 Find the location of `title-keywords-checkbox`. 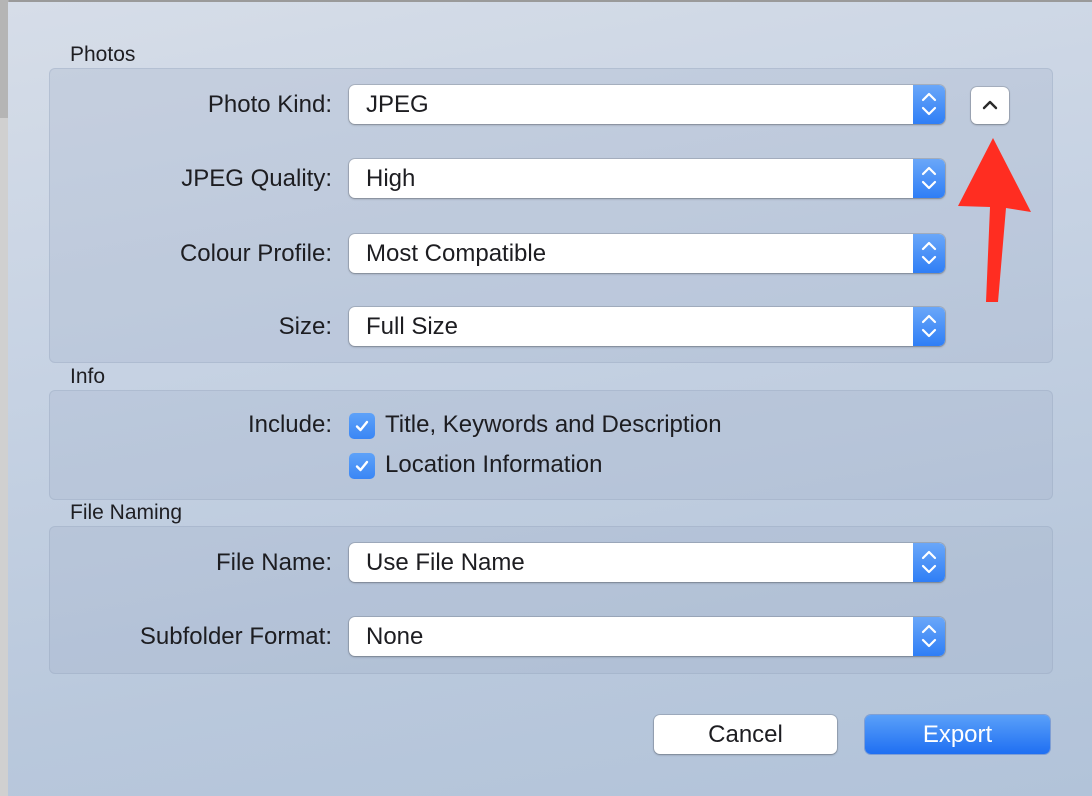

title-keywords-checkbox is located at coordinates (362, 426).